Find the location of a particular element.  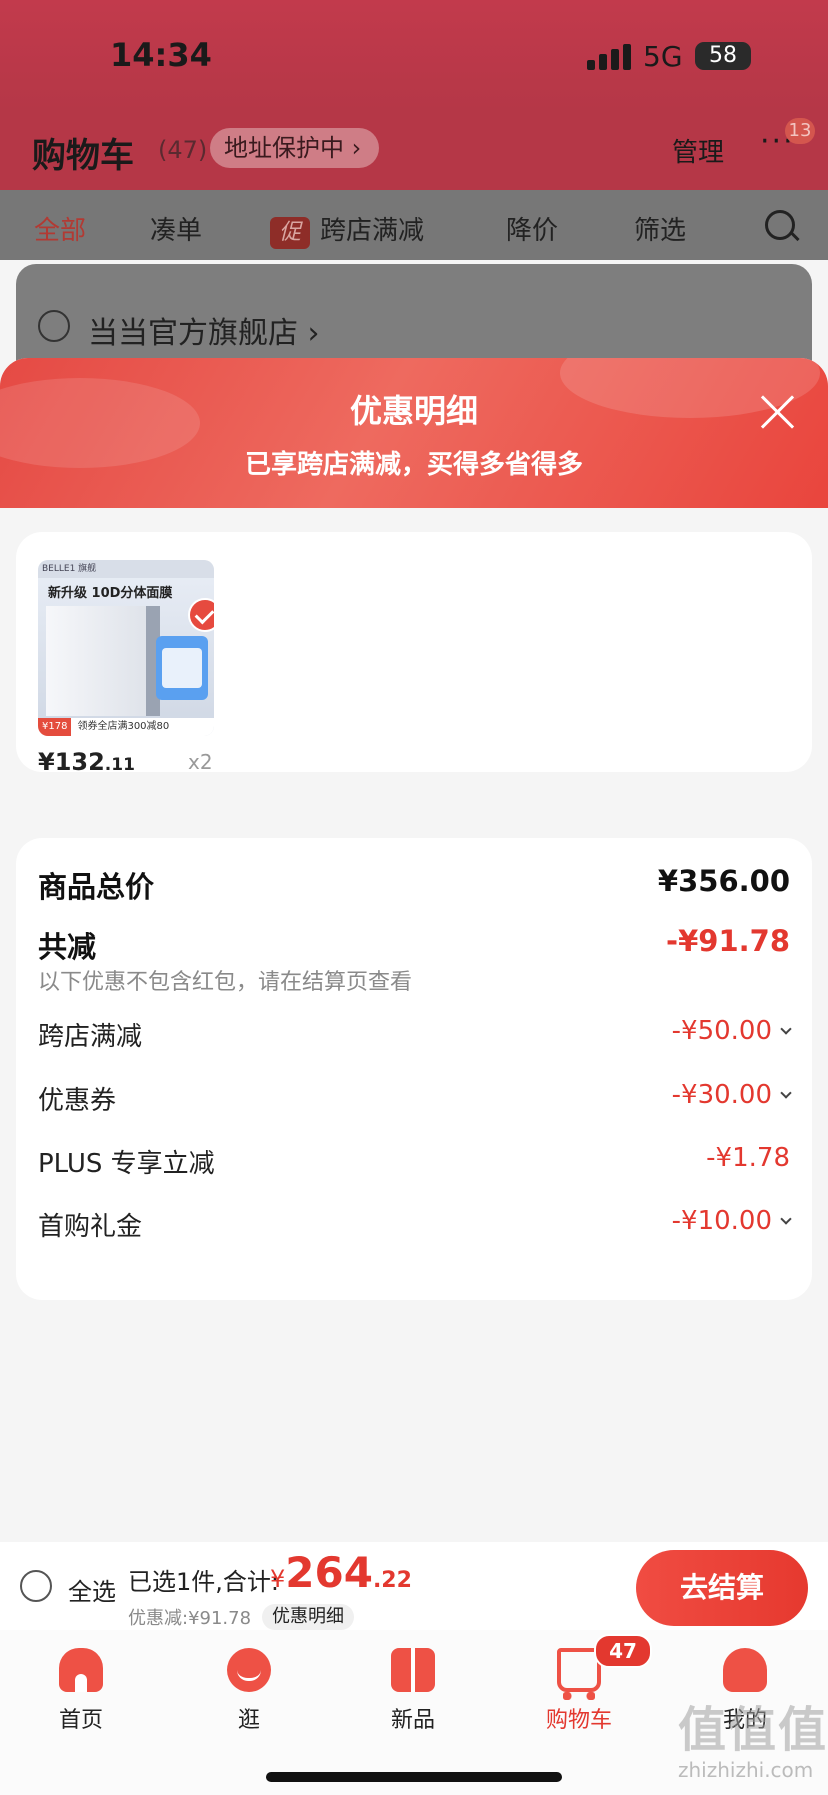

discount-value: -¥1.78 is located at coordinates (748, 1158).